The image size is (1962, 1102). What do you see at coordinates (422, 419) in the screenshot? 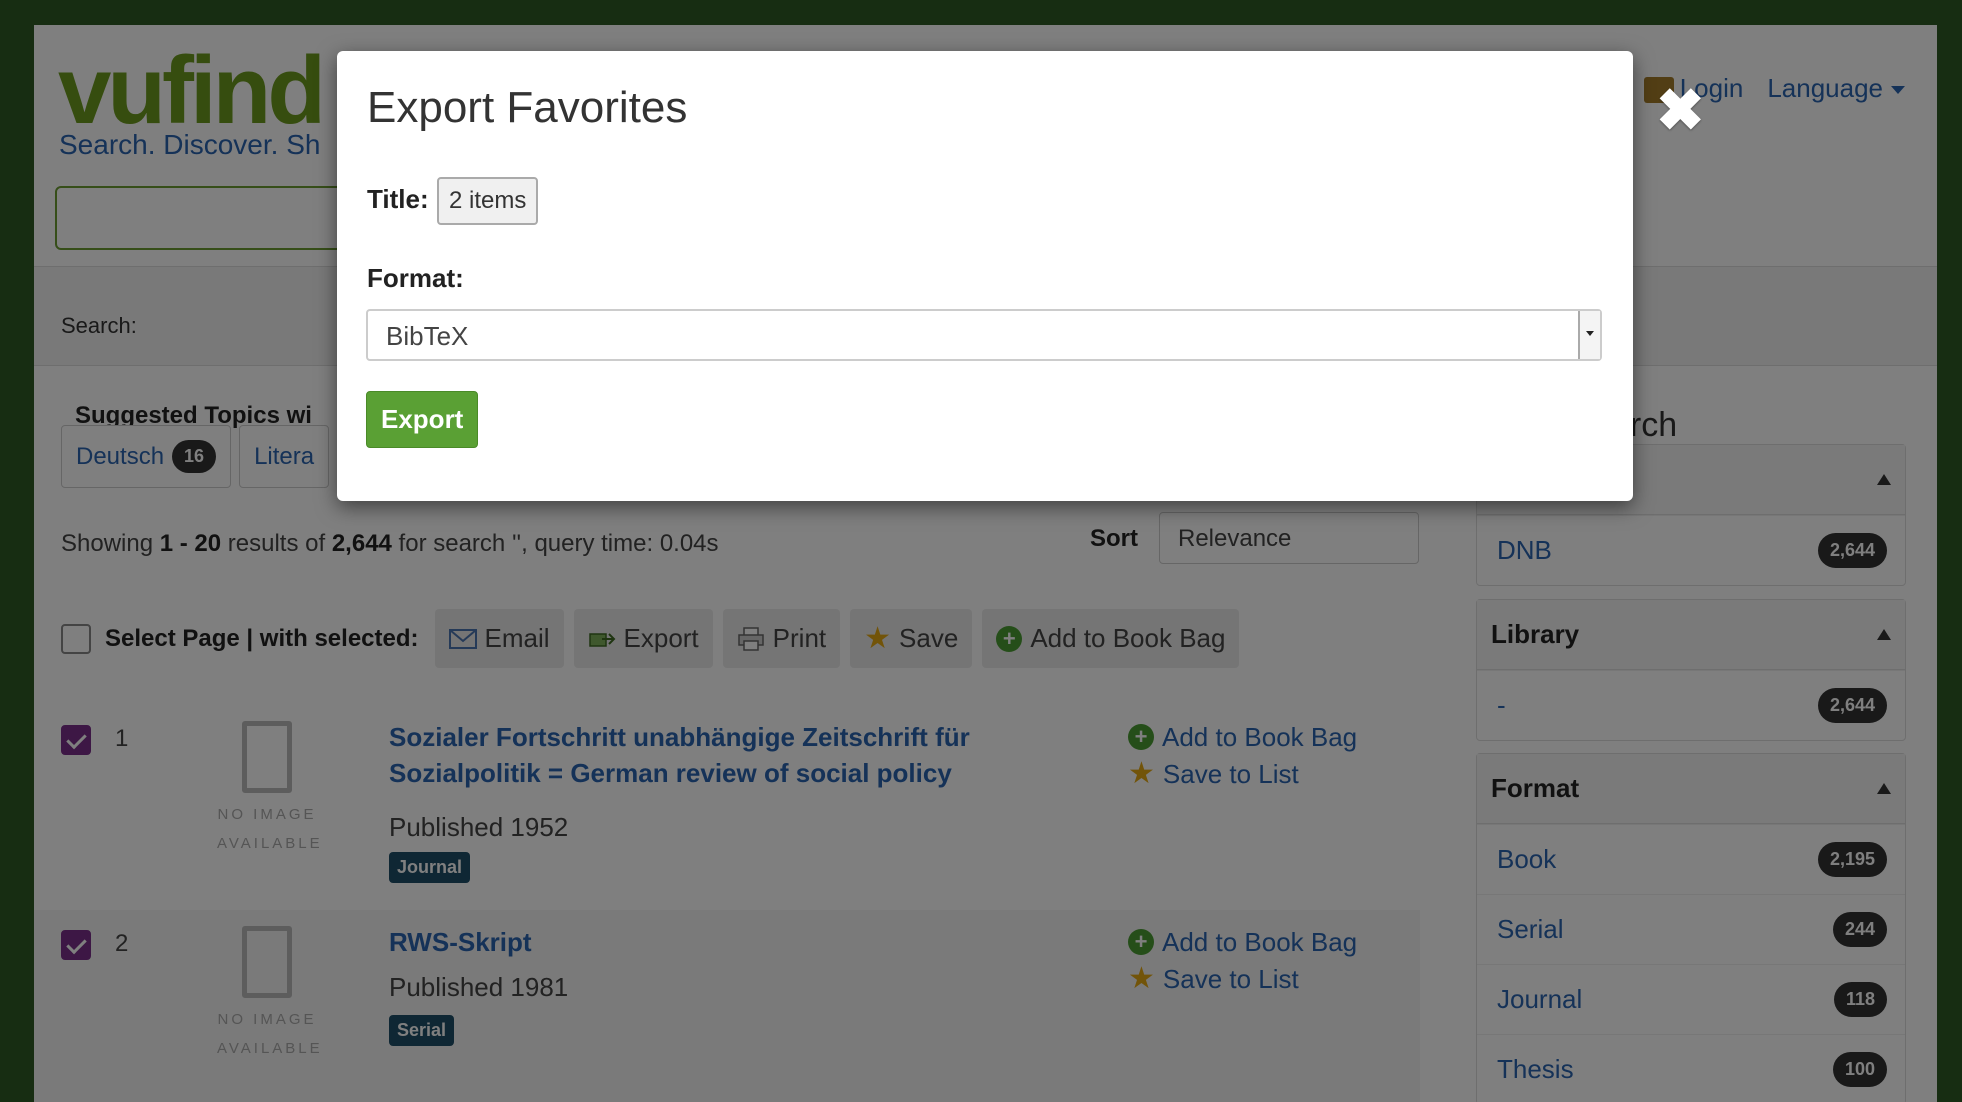
I see `export-submit-button: Export` at bounding box center [422, 419].